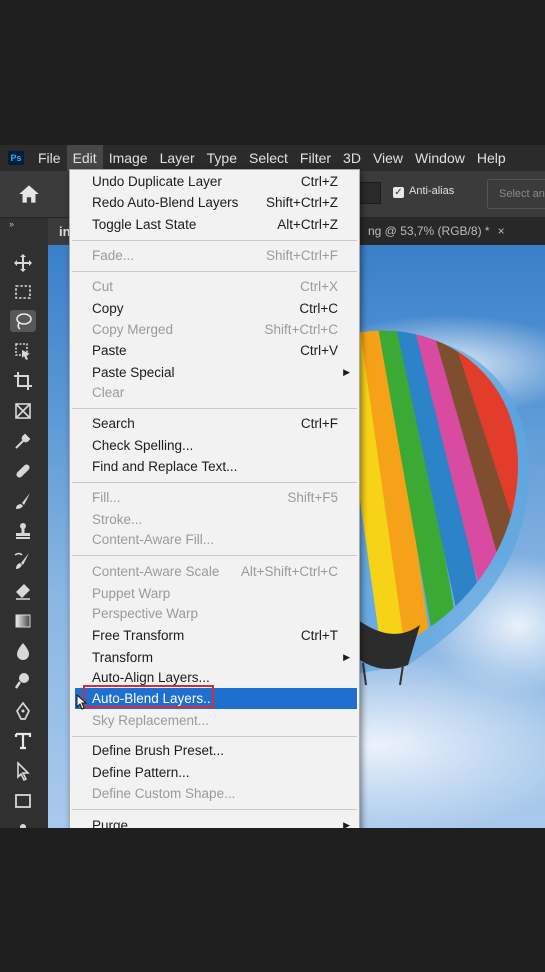 The width and height of the screenshot is (545, 972). Describe the element at coordinates (23, 501) in the screenshot. I see `brush-tool-icon` at that location.